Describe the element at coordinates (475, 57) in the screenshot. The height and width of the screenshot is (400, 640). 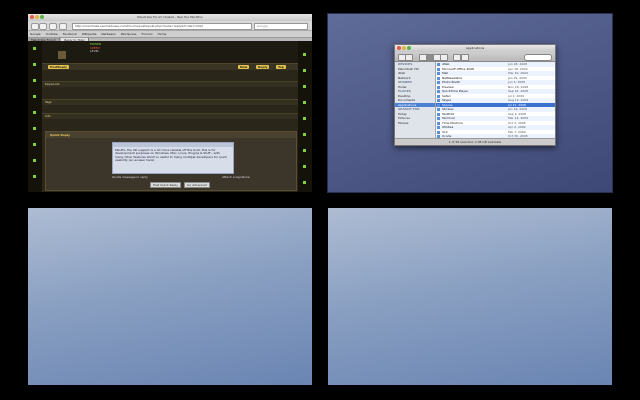
I see `finder-toolbar` at that location.